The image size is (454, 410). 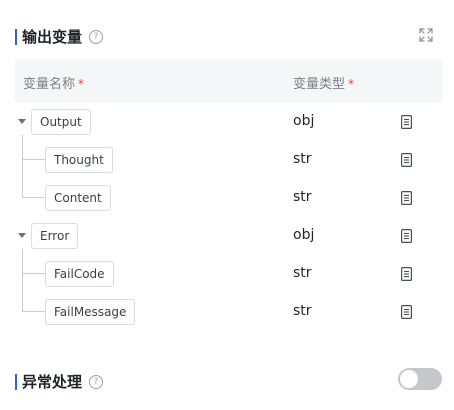 I want to click on column-header-type: 变量类型 *, so click(x=323, y=82).